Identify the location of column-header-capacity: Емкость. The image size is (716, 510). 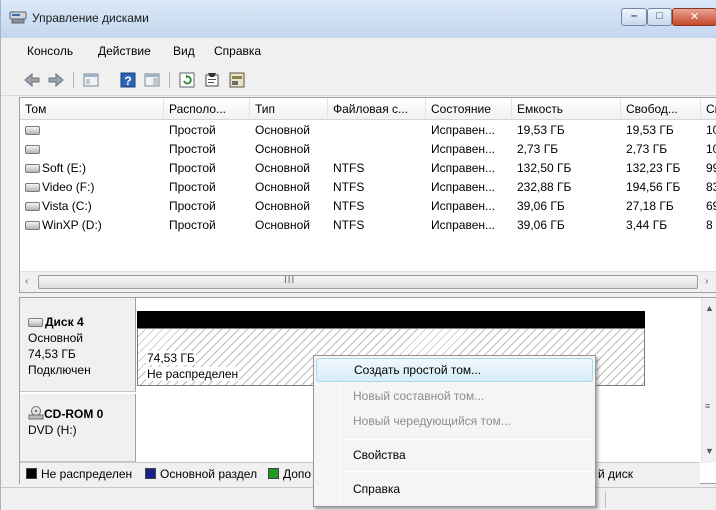
(566, 109).